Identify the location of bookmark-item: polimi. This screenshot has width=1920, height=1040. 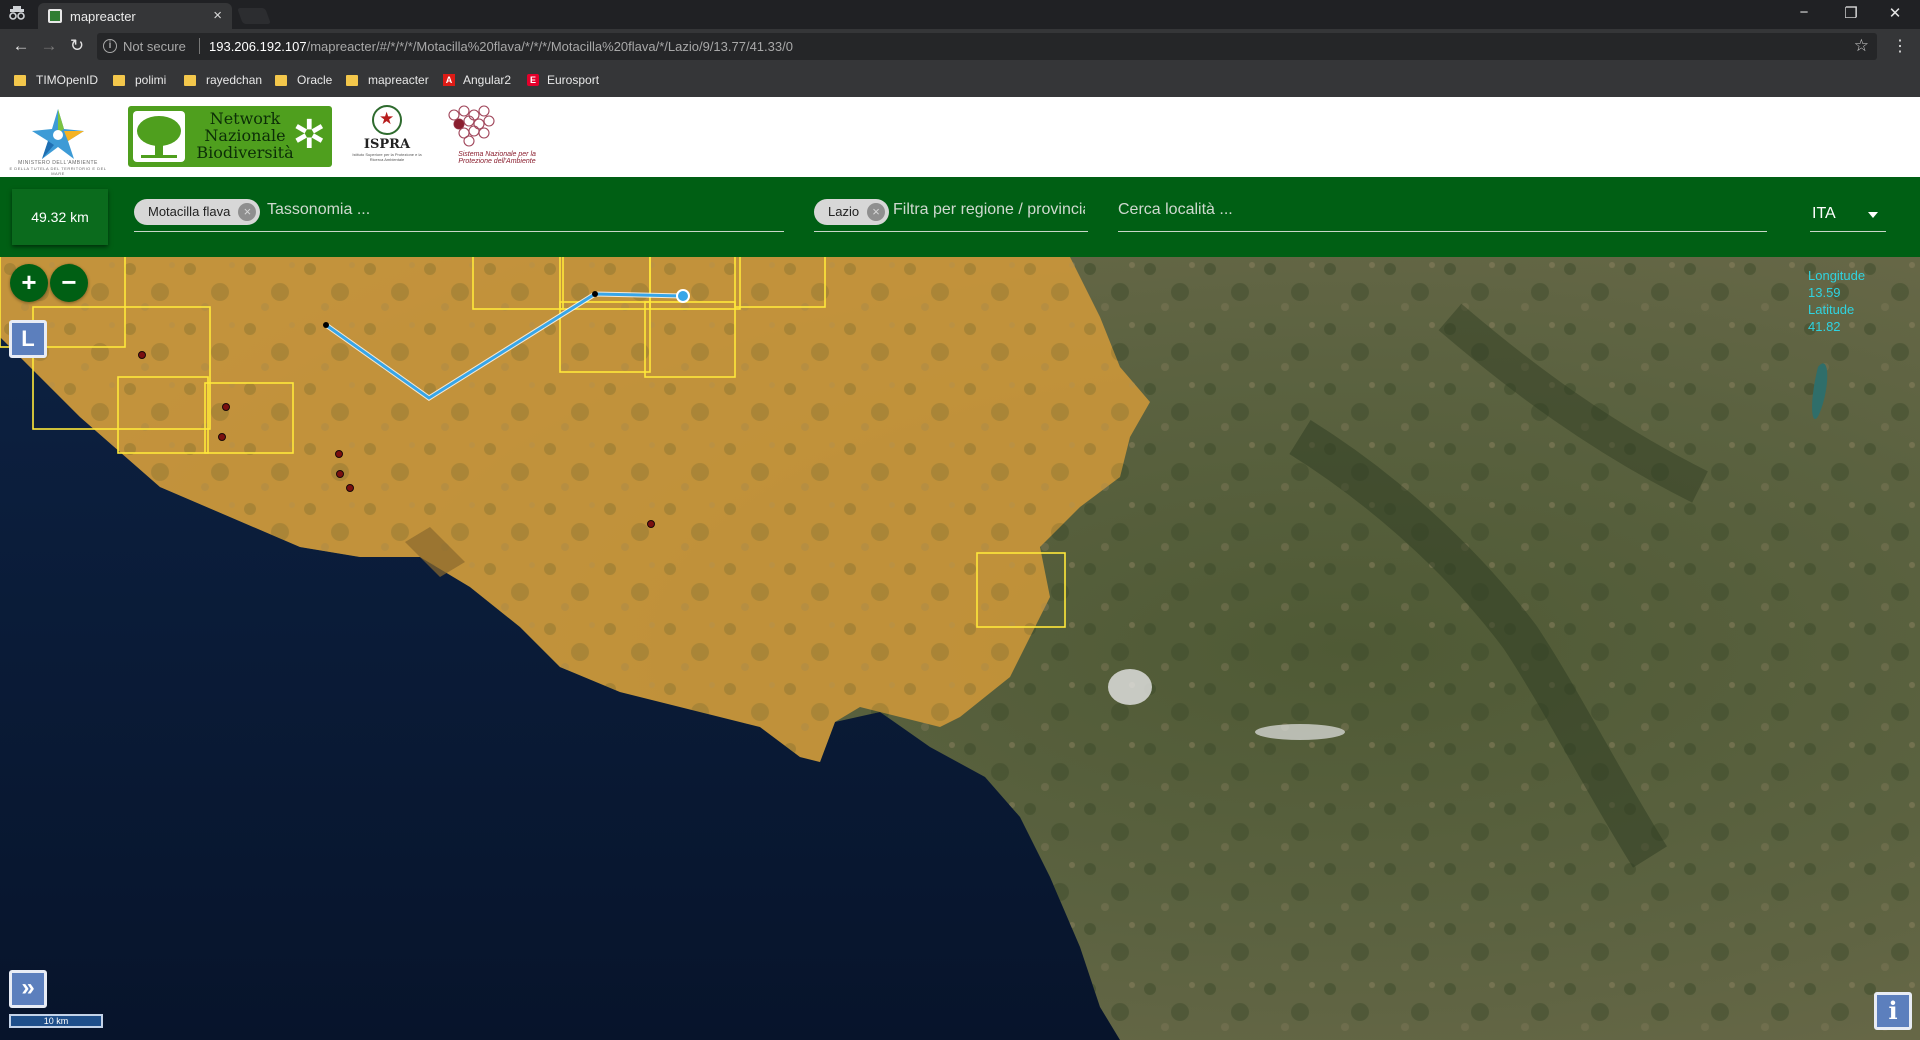
(139, 80).